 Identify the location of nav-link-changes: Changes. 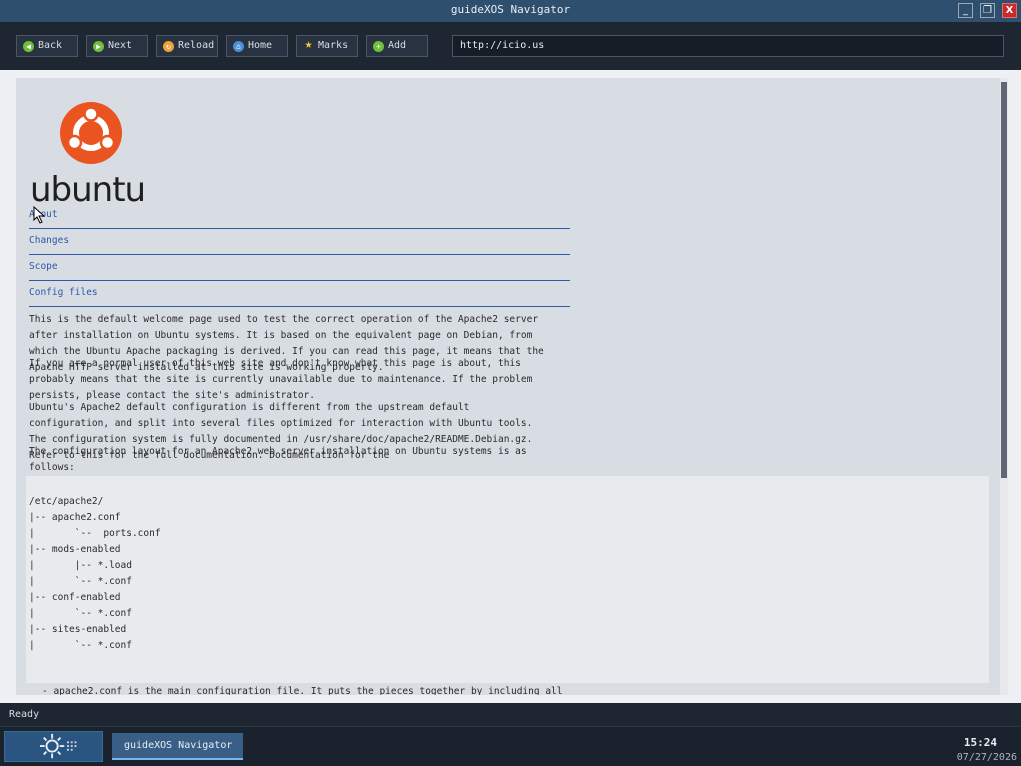
(299, 244).